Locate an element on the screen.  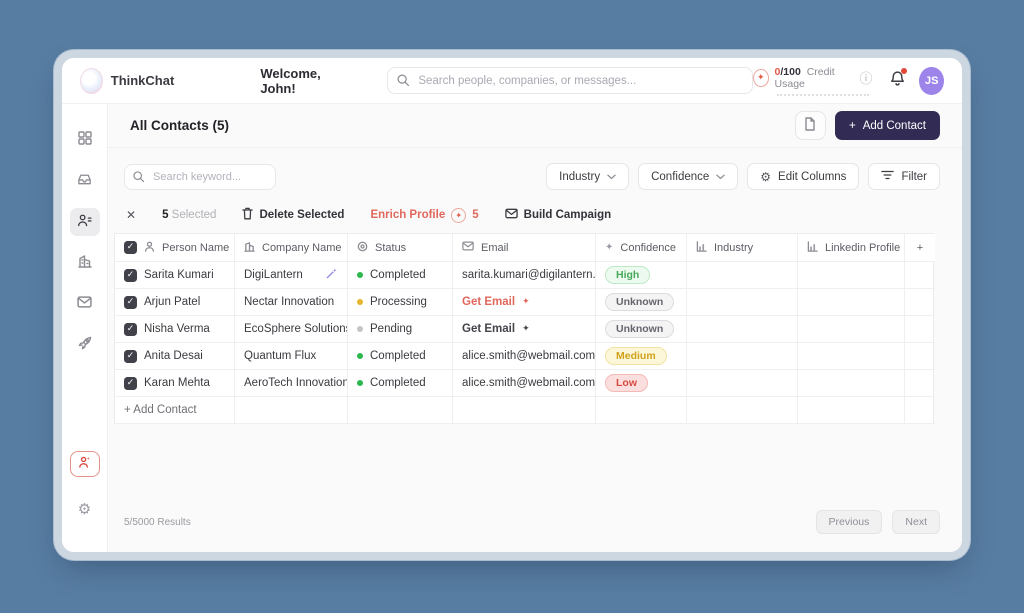
confidence-dropdown: Confidence is located at coordinates (688, 176).